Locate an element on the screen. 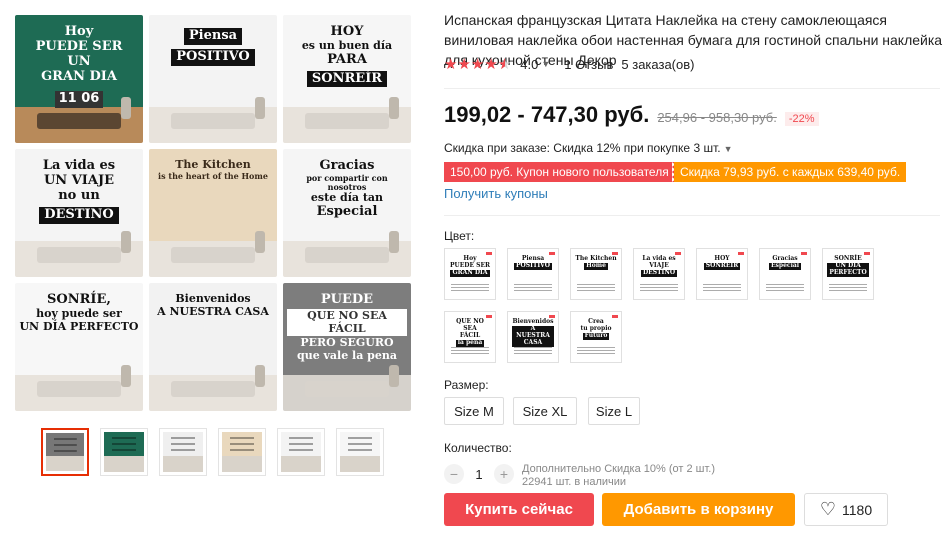 The width and height of the screenshot is (950, 550). quote-line: PUEDE SER is located at coordinates (79, 46).